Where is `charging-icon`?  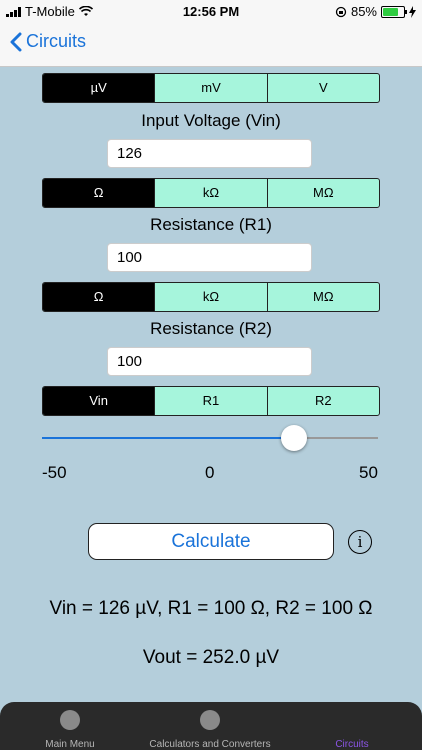
charging-icon is located at coordinates (412, 11).